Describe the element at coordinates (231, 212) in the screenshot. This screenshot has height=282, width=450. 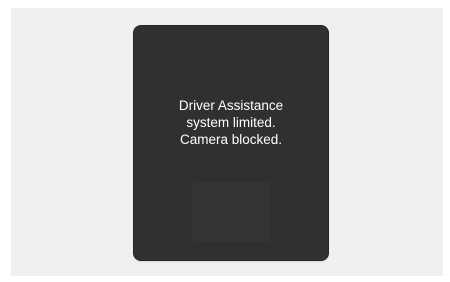
I see `panel-shading` at that location.